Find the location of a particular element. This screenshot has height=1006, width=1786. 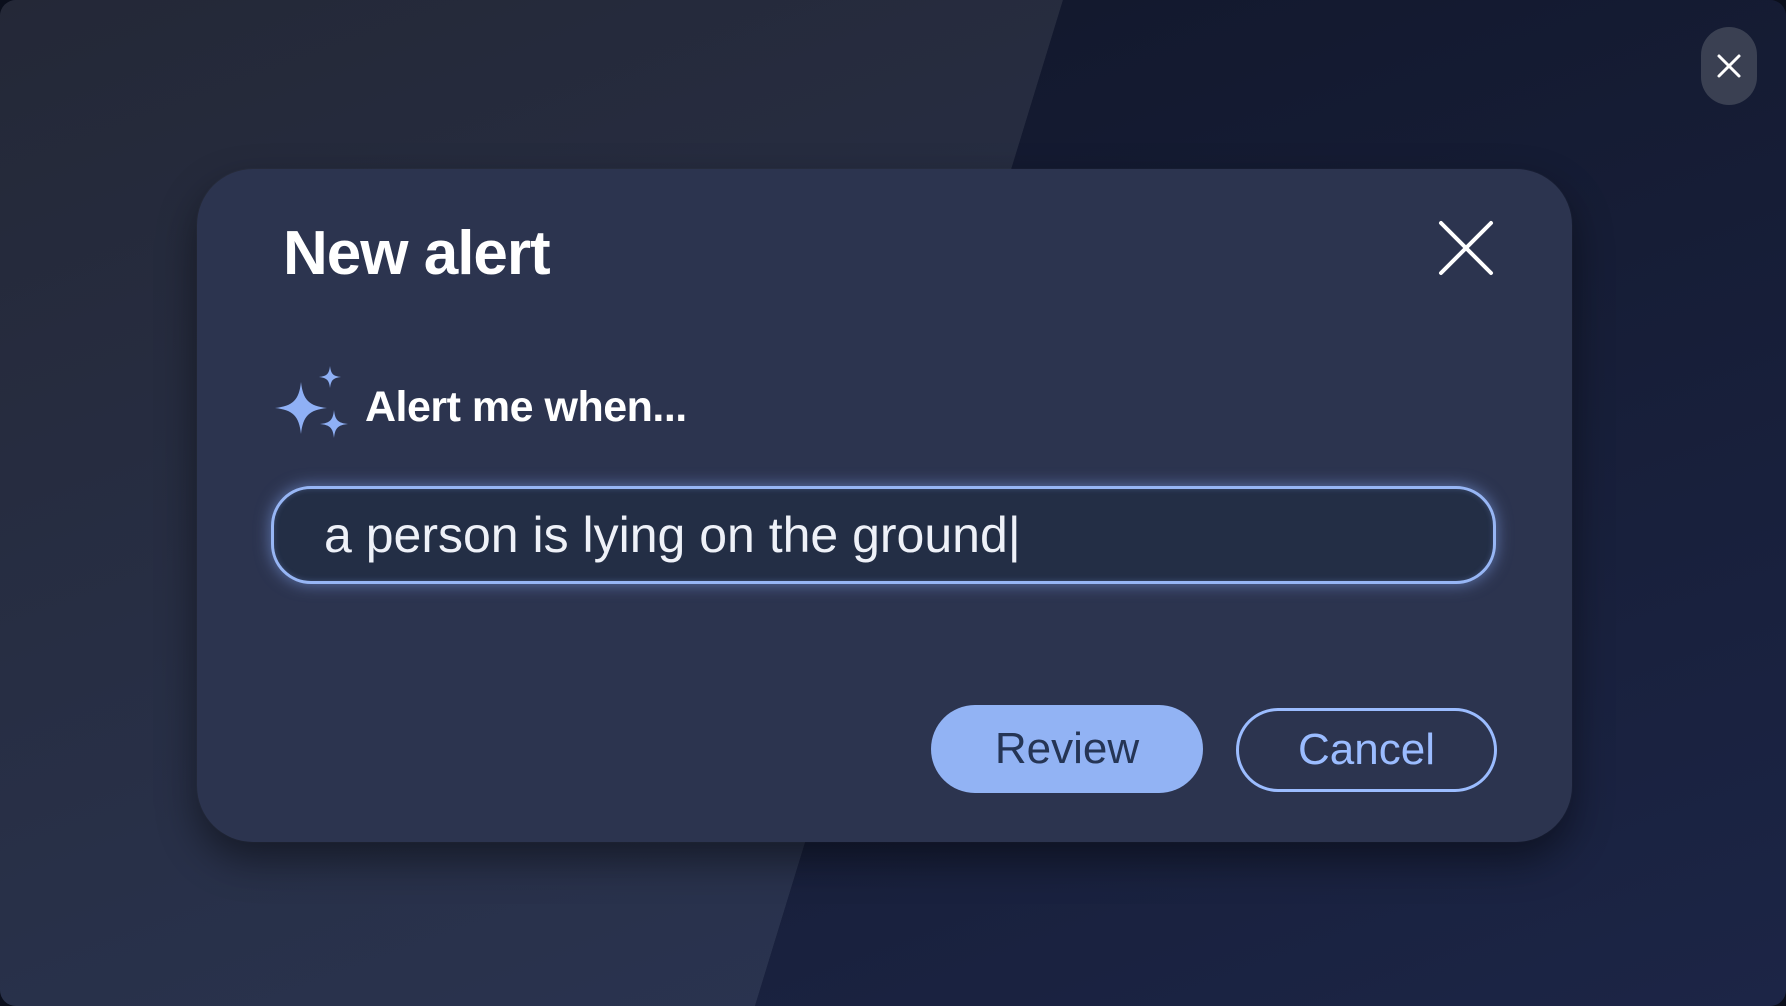

alert-condition-input is located at coordinates (883, 535).